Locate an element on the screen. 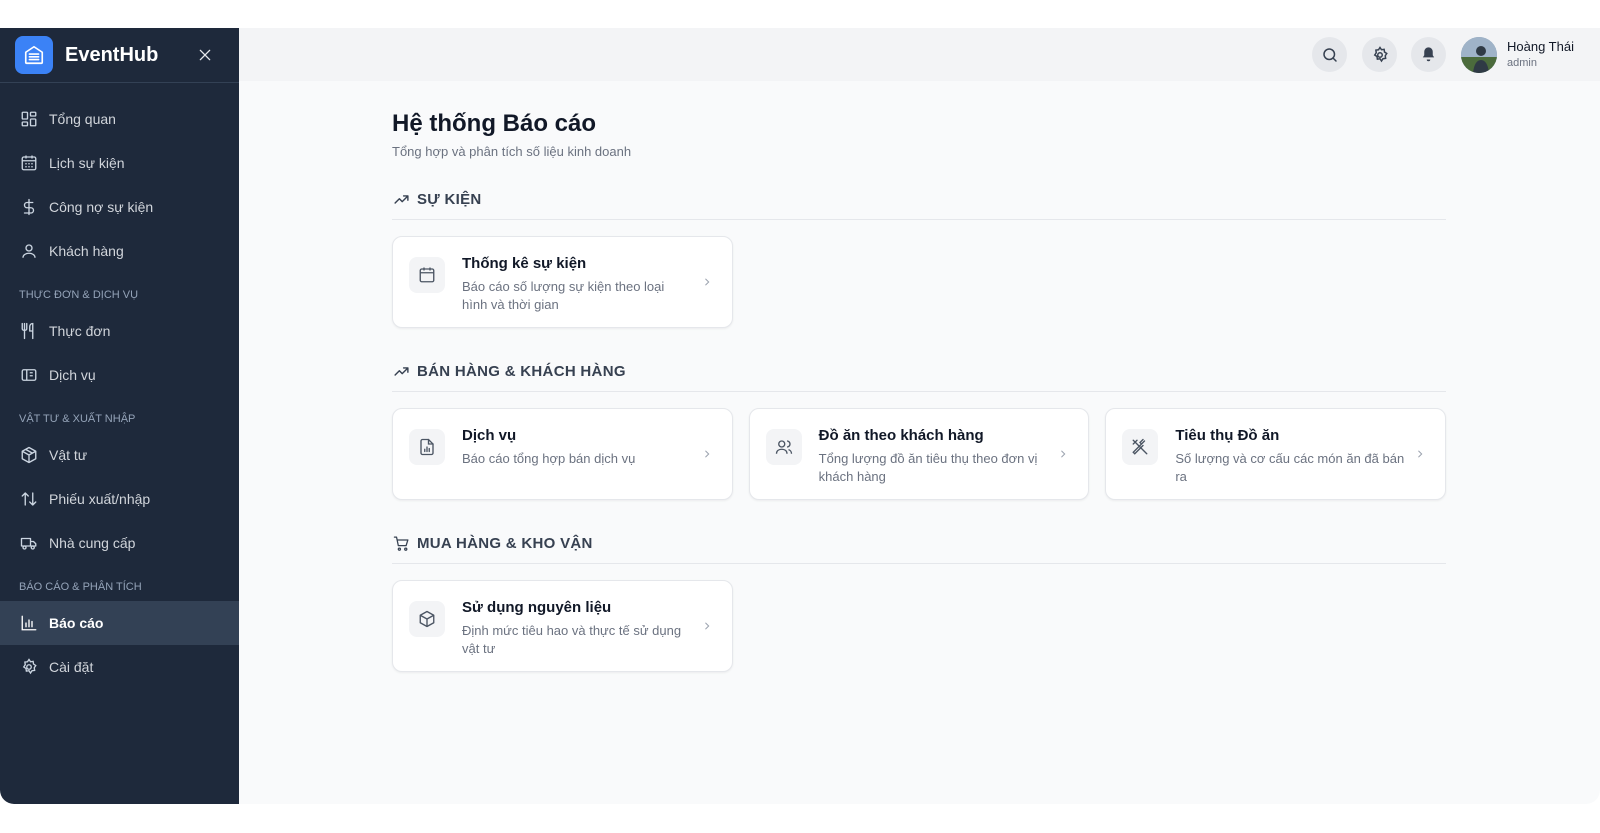 Image resolution: width=1600 pixels, height=833 pixels. brand-name: EventHub is located at coordinates (112, 54).